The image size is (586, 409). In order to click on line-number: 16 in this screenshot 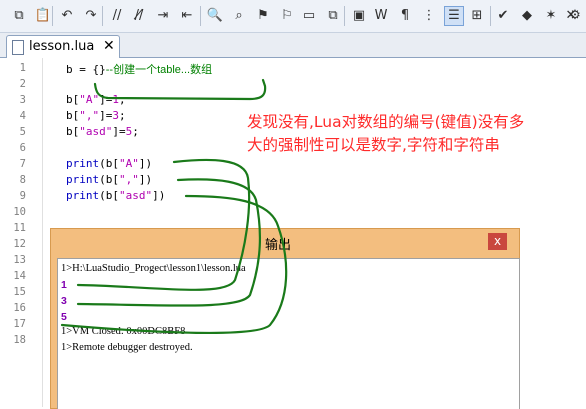, I will do `click(19, 308)`.